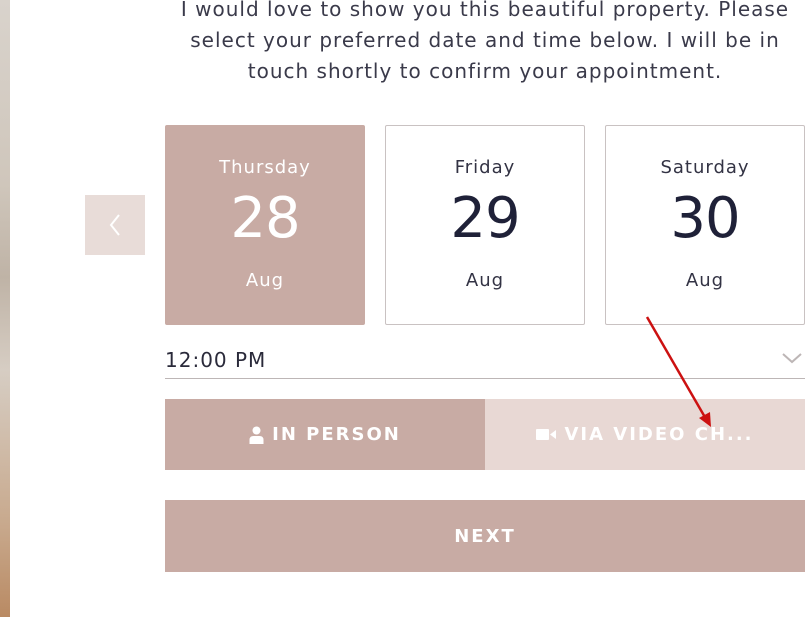  Describe the element at coordinates (5, 308) in the screenshot. I see `property-photo-edge` at that location.